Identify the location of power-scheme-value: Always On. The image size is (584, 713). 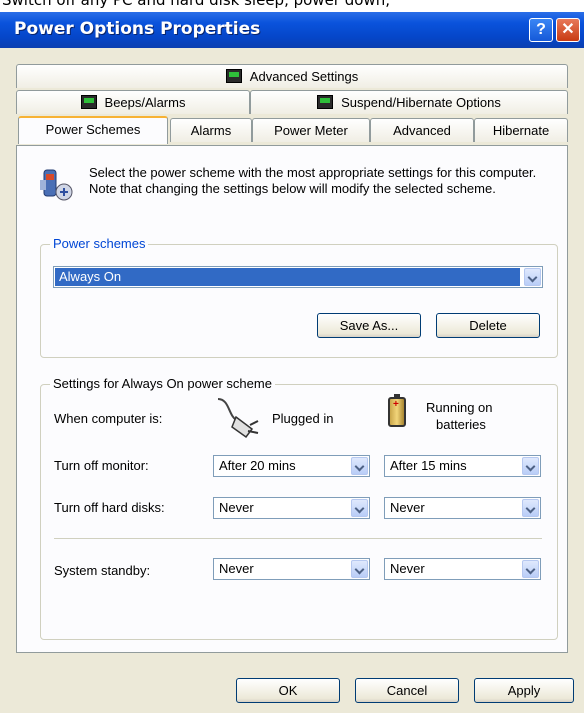
(287, 277).